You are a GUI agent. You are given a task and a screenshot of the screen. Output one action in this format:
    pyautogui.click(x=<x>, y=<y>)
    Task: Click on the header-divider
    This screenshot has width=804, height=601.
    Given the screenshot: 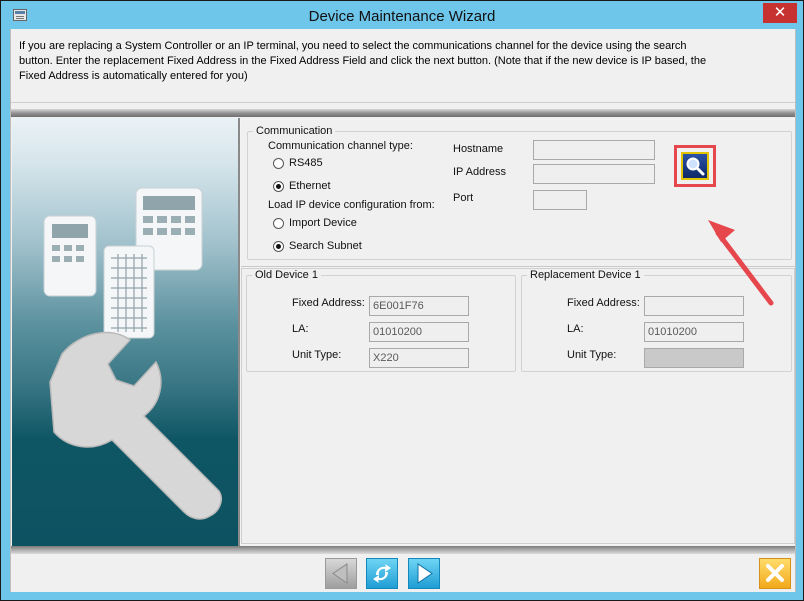 What is the action you would take?
    pyautogui.click(x=403, y=102)
    